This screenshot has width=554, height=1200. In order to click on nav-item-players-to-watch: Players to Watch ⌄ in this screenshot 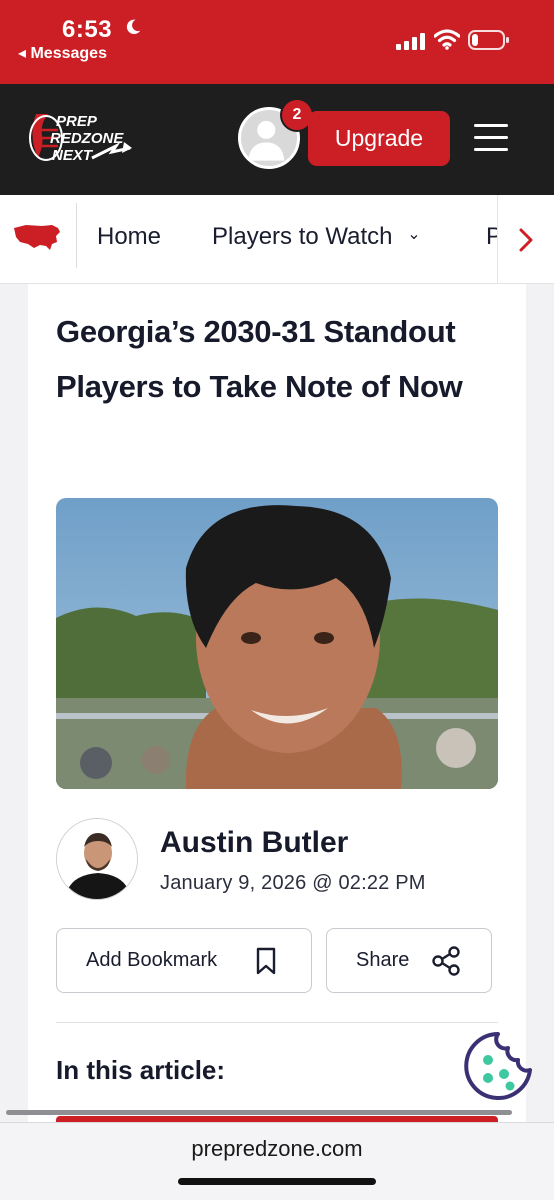, I will do `click(316, 237)`.